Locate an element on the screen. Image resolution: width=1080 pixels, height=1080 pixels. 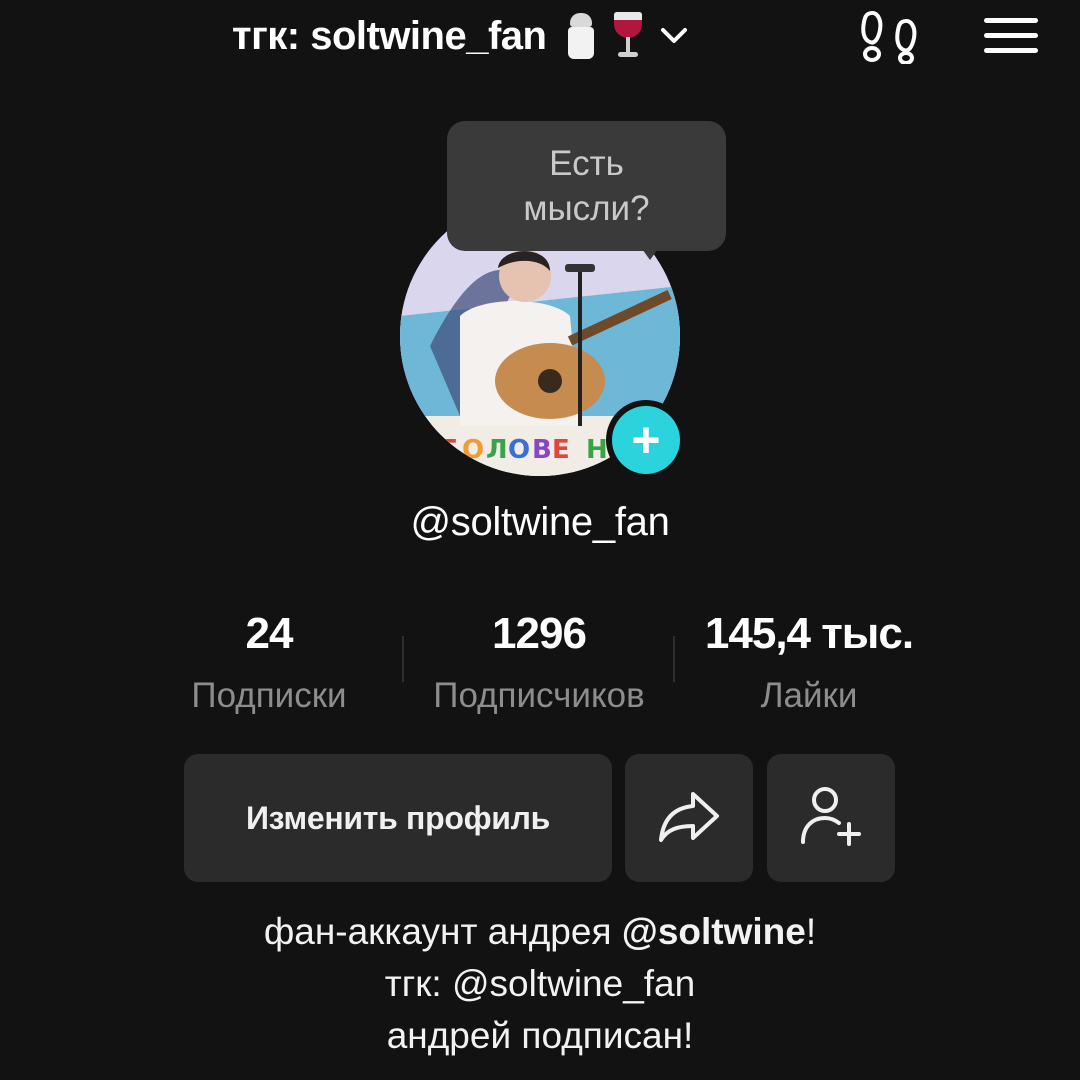
tooltip-line-1: Есть is located at coordinates (586, 163).